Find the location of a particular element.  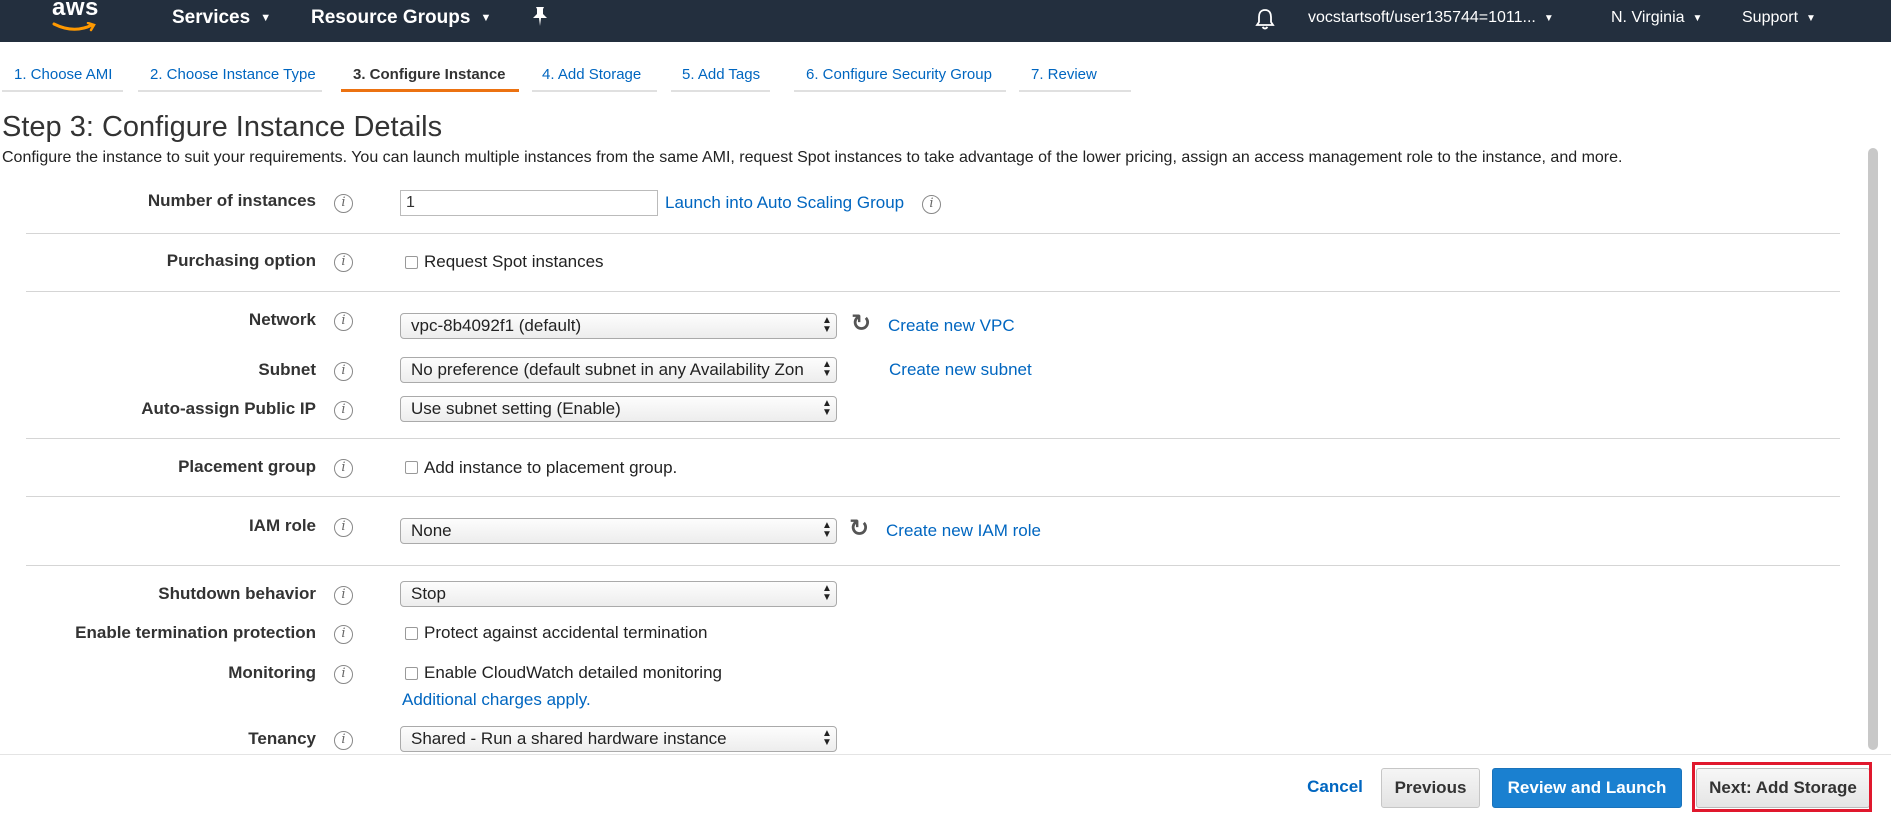

aws-logo: aws is located at coordinates (80, 19).